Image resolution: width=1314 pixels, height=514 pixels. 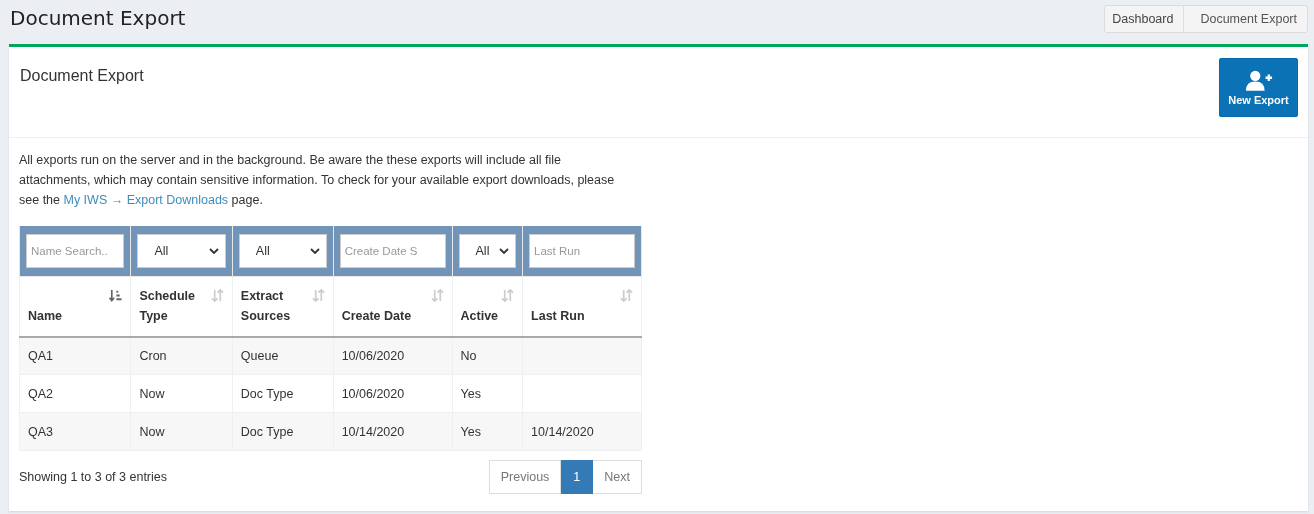 I want to click on column-header: Last Run, so click(x=582, y=306).